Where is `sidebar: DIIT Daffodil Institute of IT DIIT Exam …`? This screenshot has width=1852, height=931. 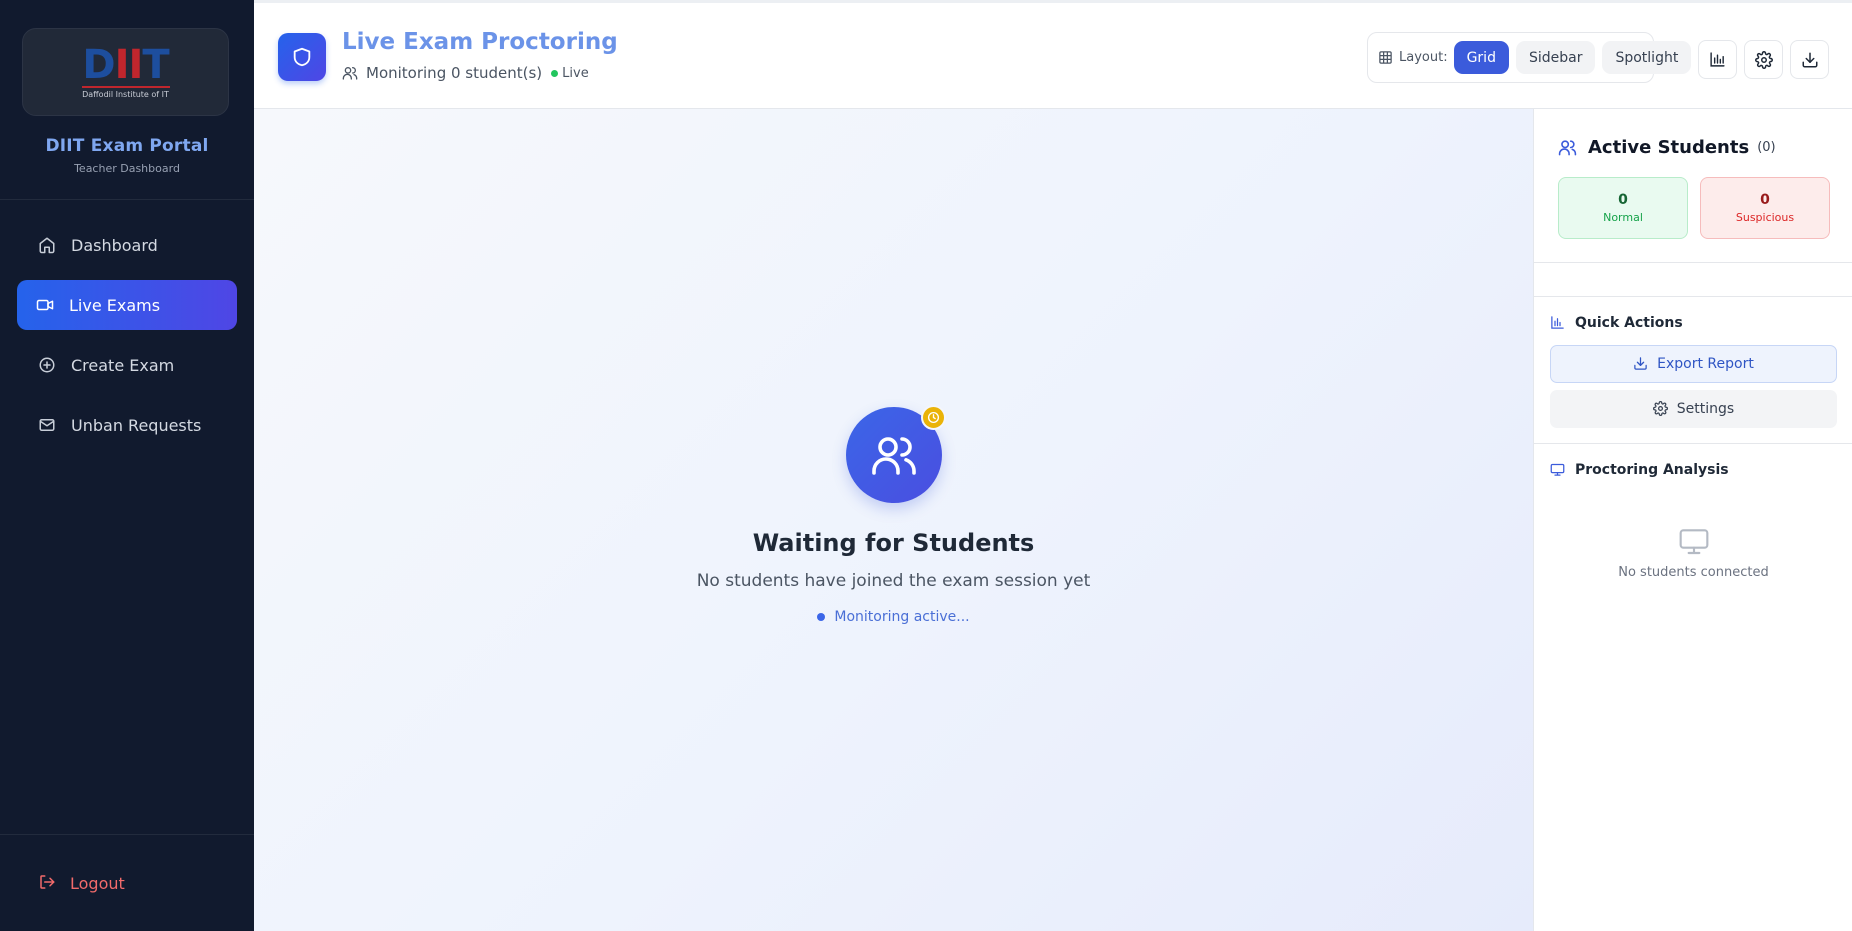
sidebar: DIIT Daffodil Institute of IT DIIT Exam … is located at coordinates (127, 465).